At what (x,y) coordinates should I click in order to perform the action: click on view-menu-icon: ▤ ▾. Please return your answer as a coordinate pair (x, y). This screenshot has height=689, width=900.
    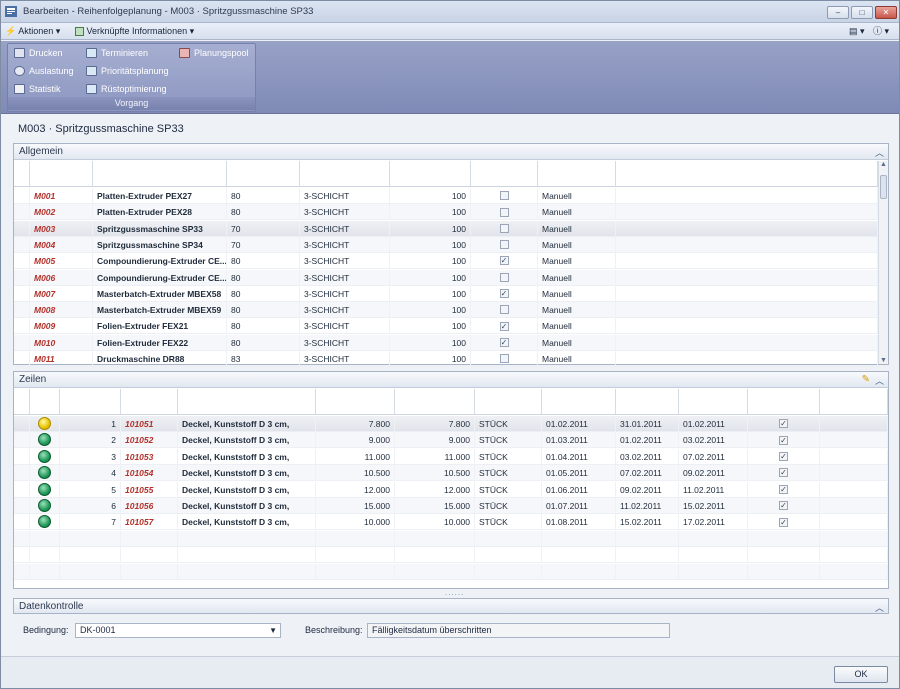
    Looking at the image, I should click on (857, 31).